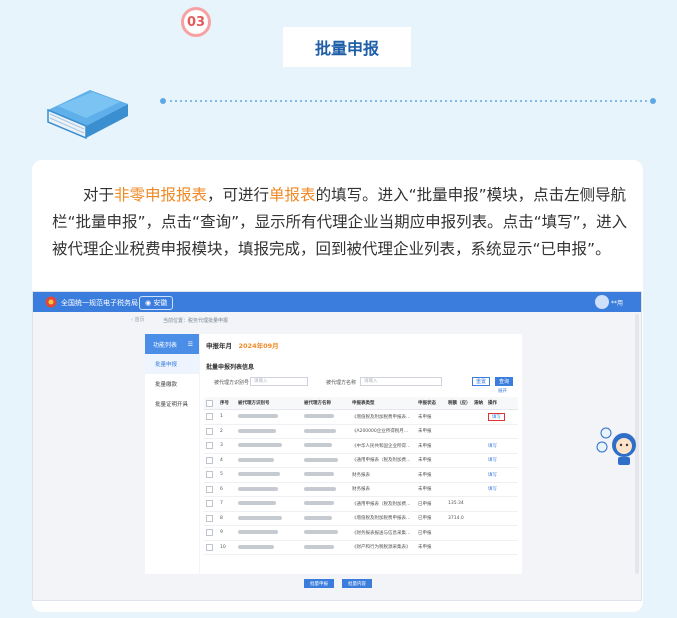 This screenshot has height=618, width=677. I want to click on section-title: 批量申报, so click(347, 47).